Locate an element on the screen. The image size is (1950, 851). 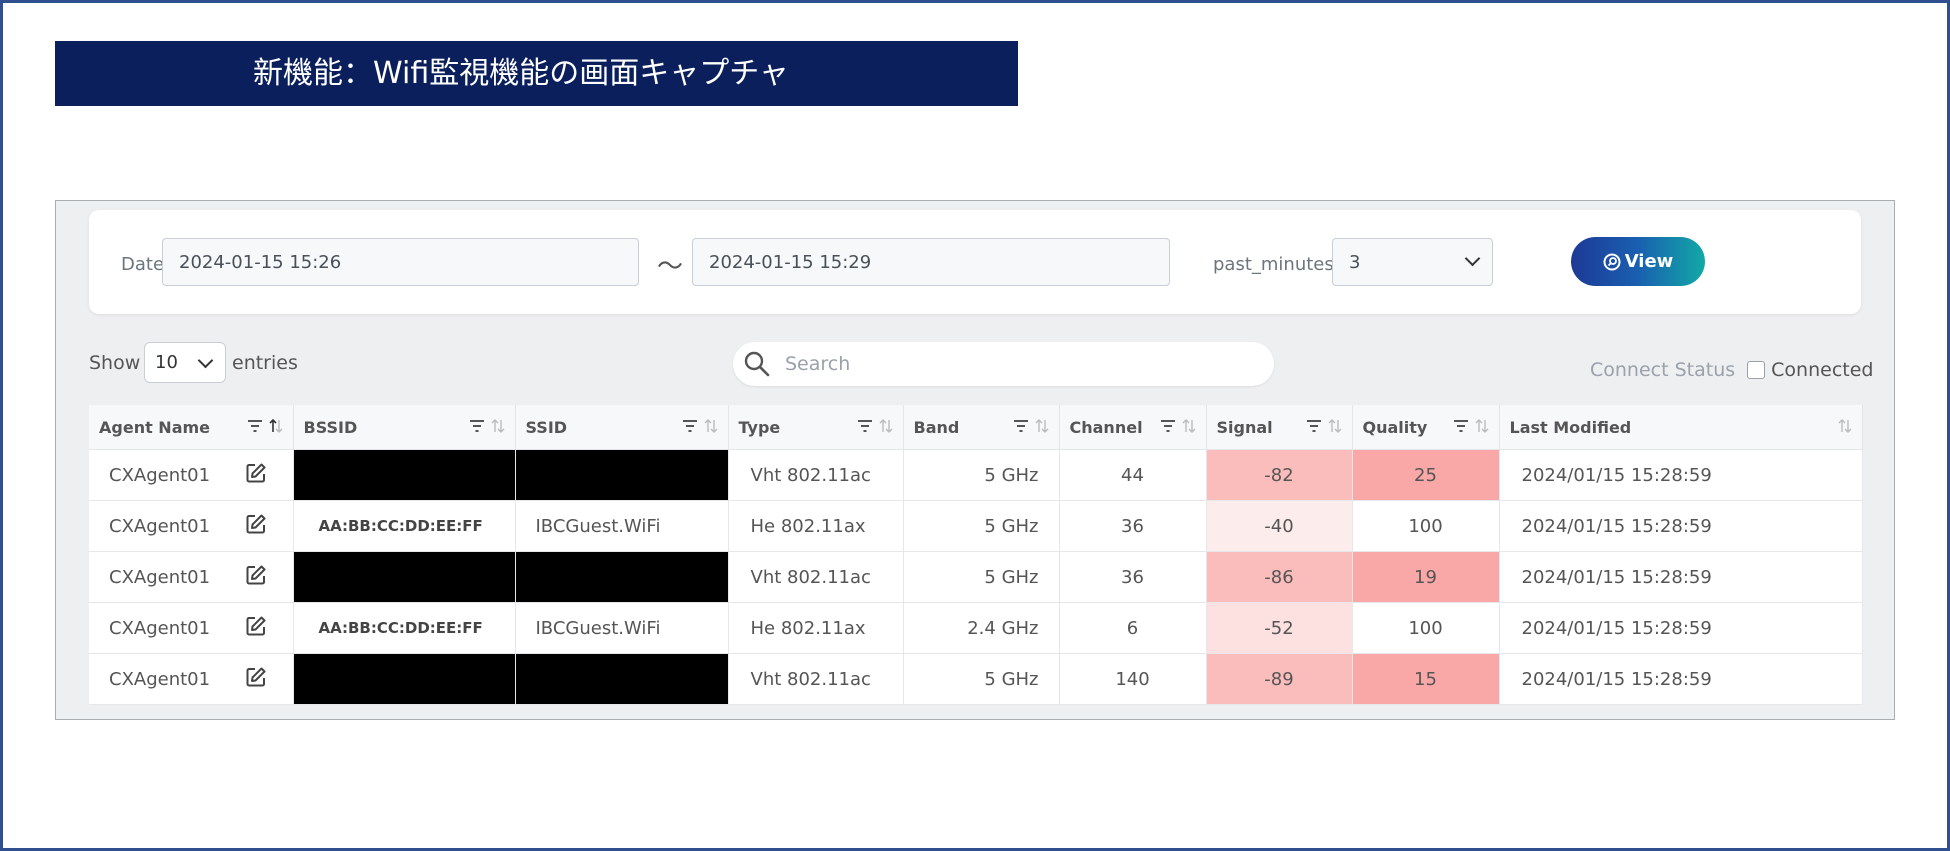
view-button: View is located at coordinates (1638, 261).